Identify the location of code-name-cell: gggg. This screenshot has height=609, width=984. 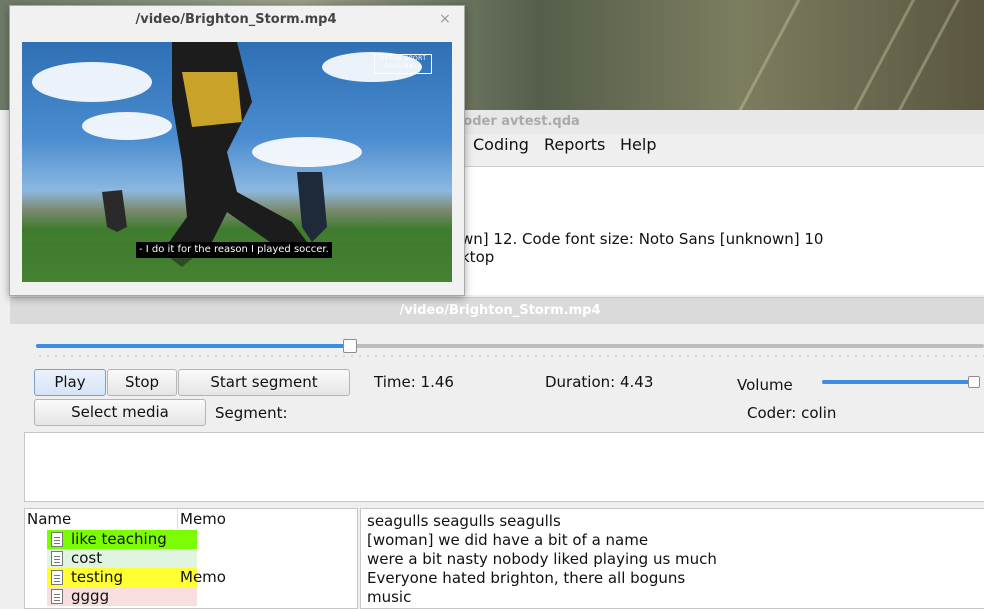
(122, 596).